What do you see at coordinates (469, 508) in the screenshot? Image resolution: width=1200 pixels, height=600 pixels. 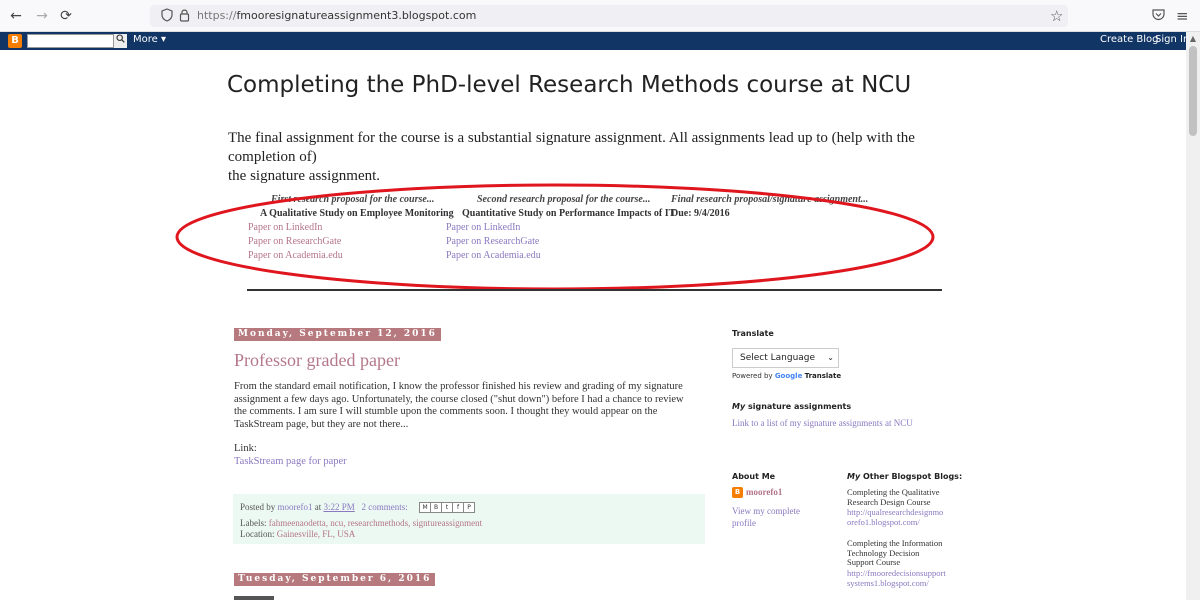 I see `pinterest-share-icon: P` at bounding box center [469, 508].